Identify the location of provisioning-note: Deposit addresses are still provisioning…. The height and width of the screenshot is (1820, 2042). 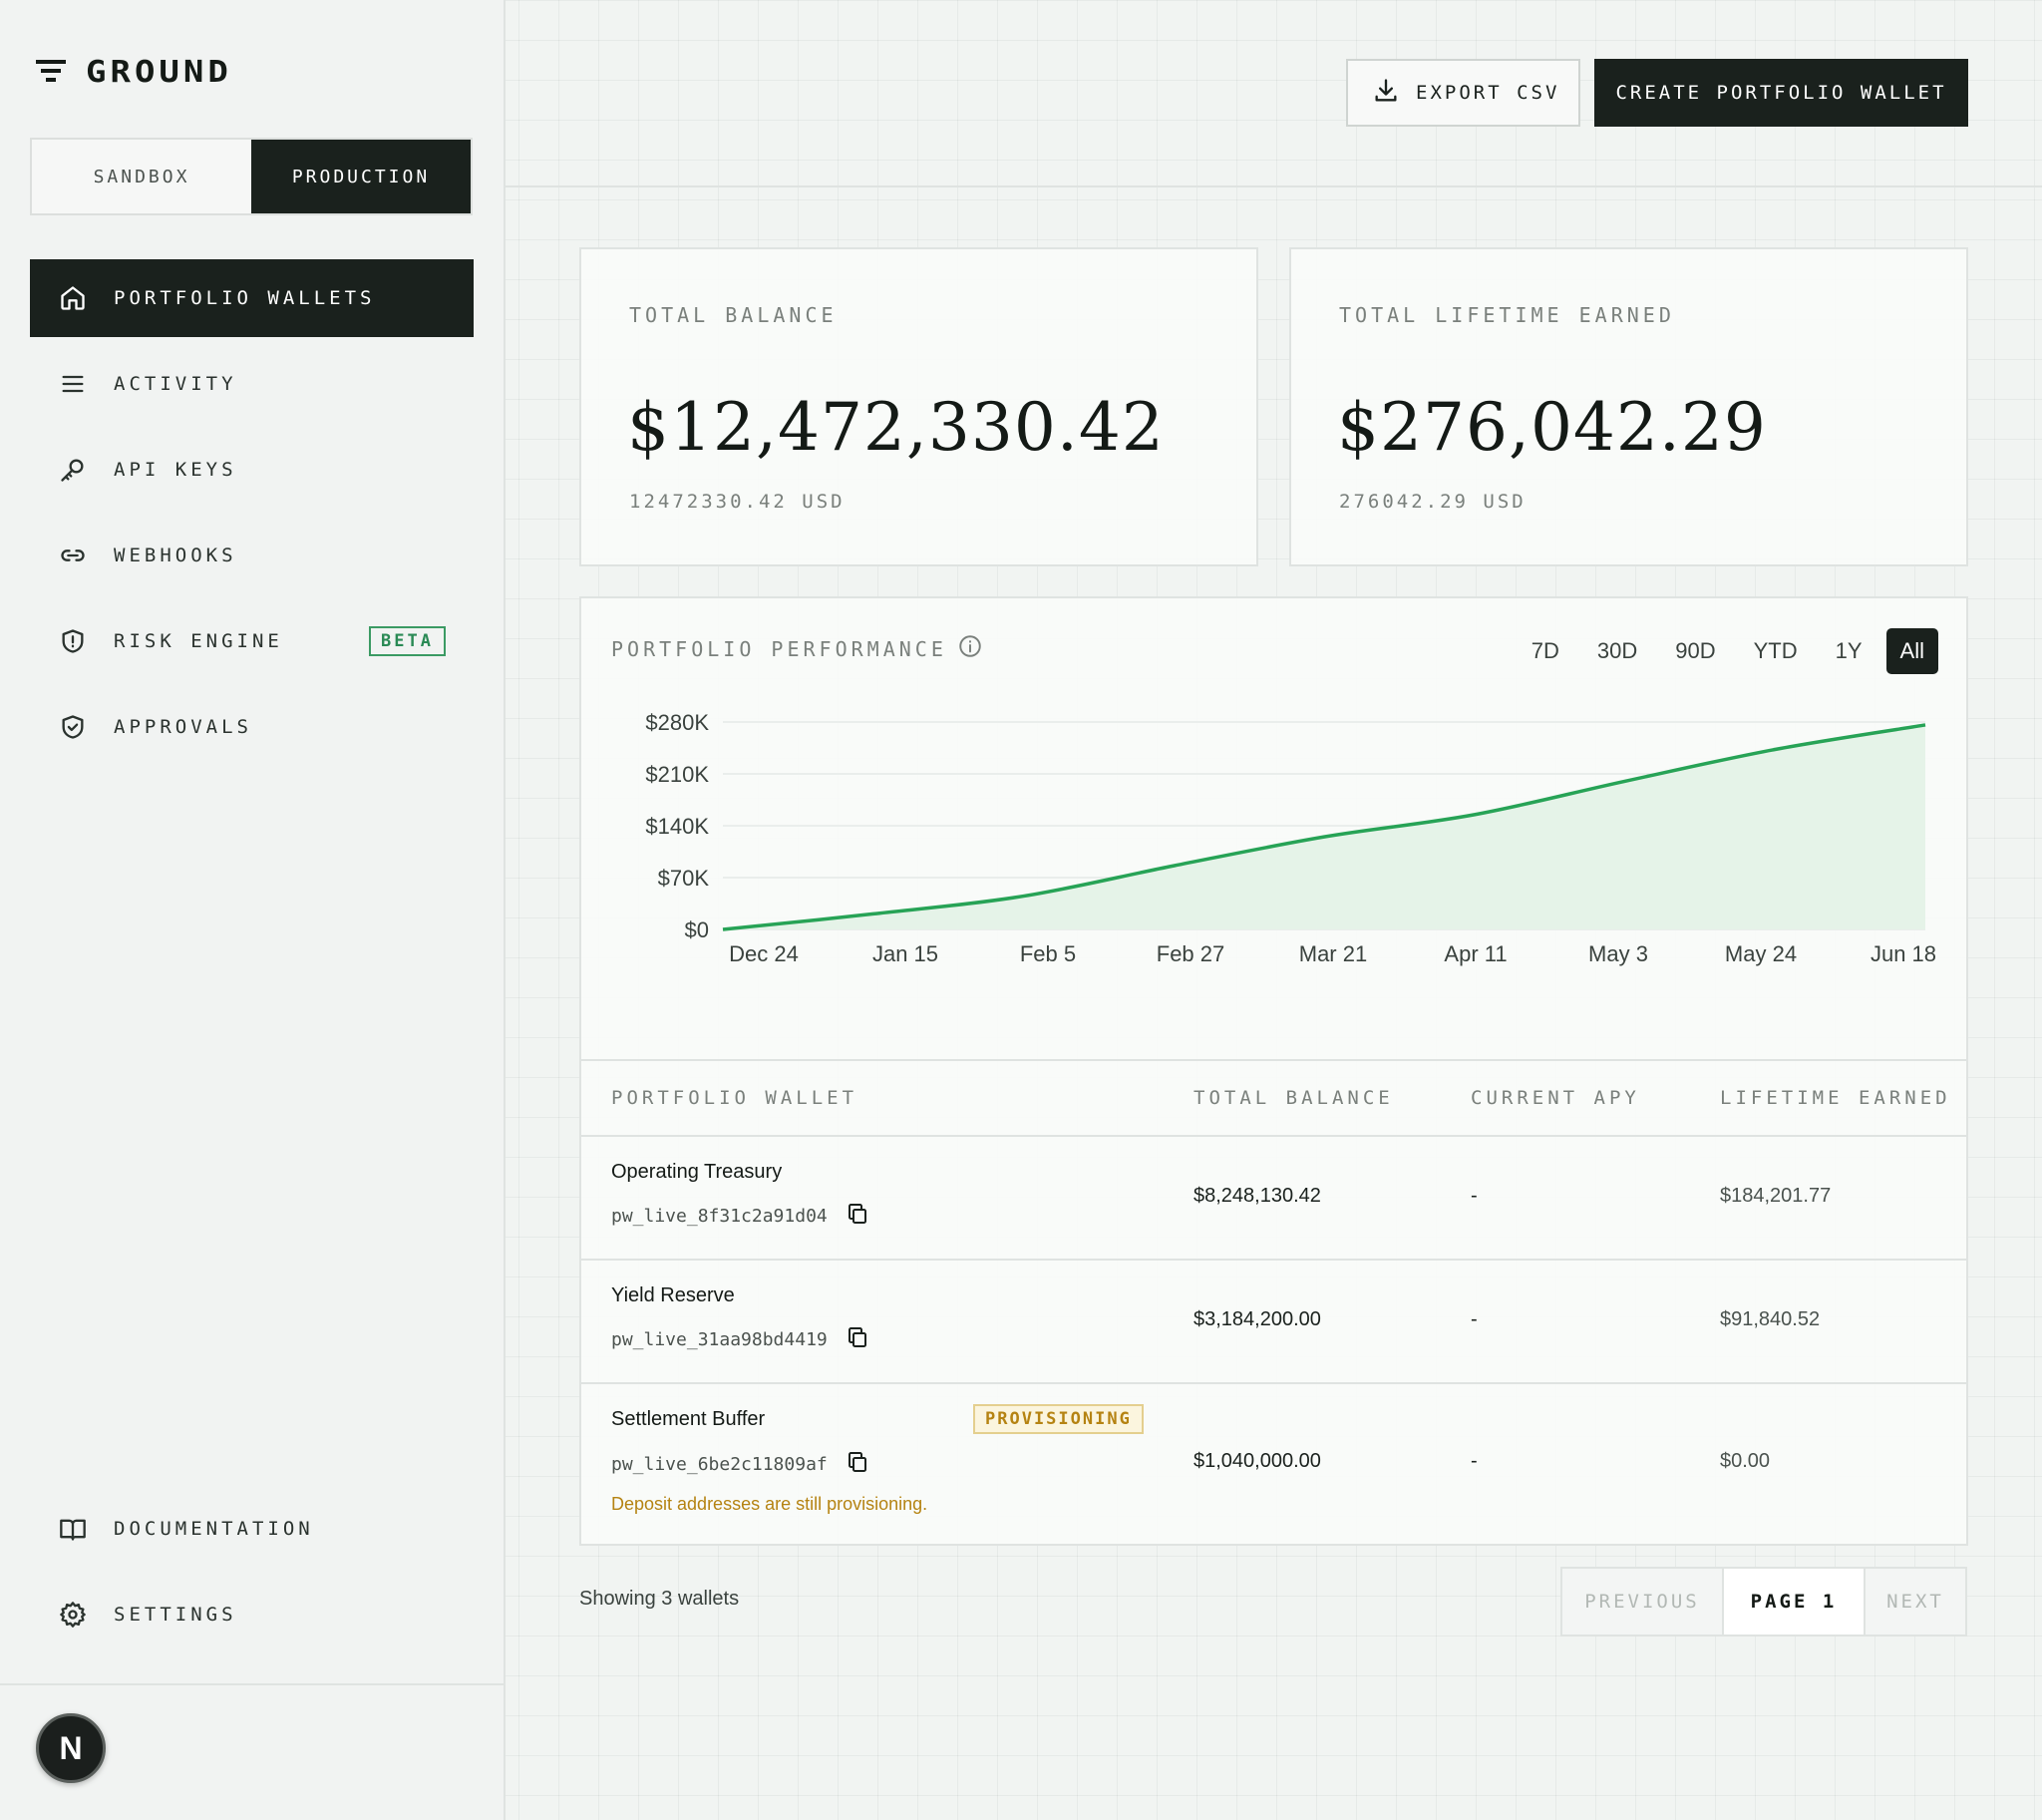
(769, 1504).